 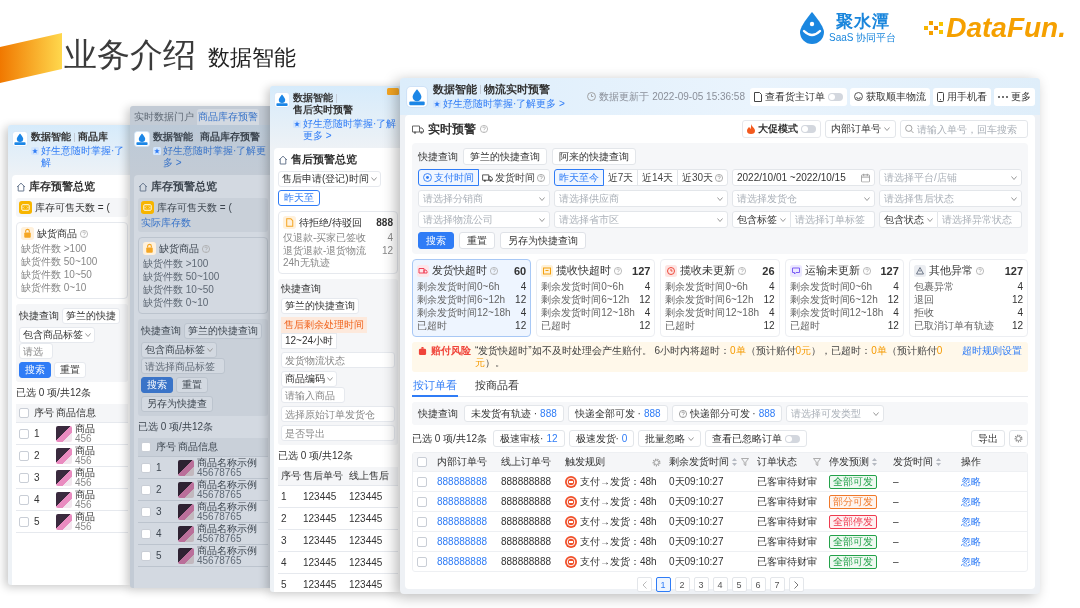 I want to click on select-field: 请选择供应商, so click(x=641, y=198).